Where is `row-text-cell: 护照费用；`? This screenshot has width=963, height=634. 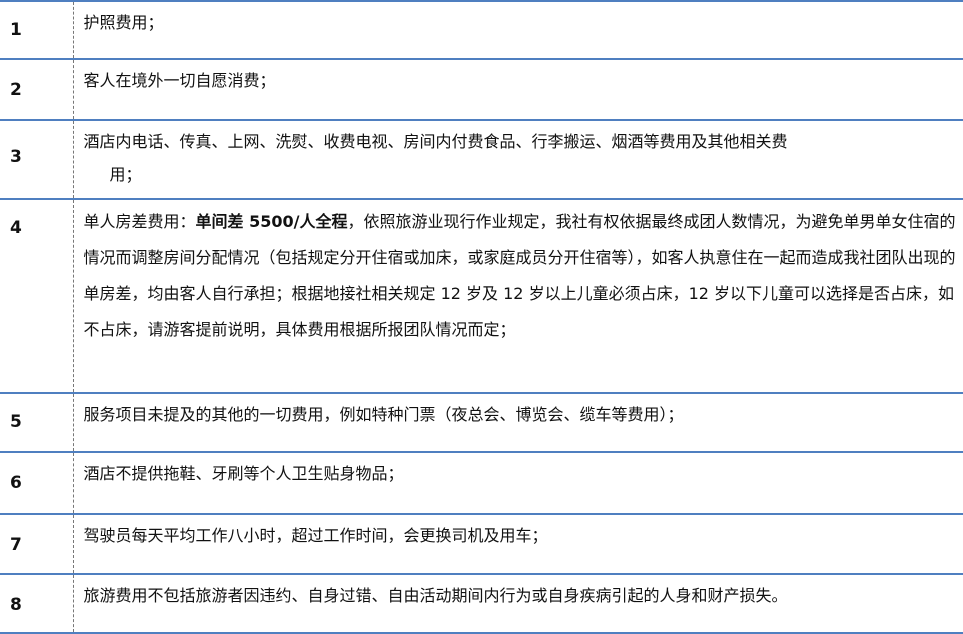 row-text-cell: 护照费用； is located at coordinates (518, 30).